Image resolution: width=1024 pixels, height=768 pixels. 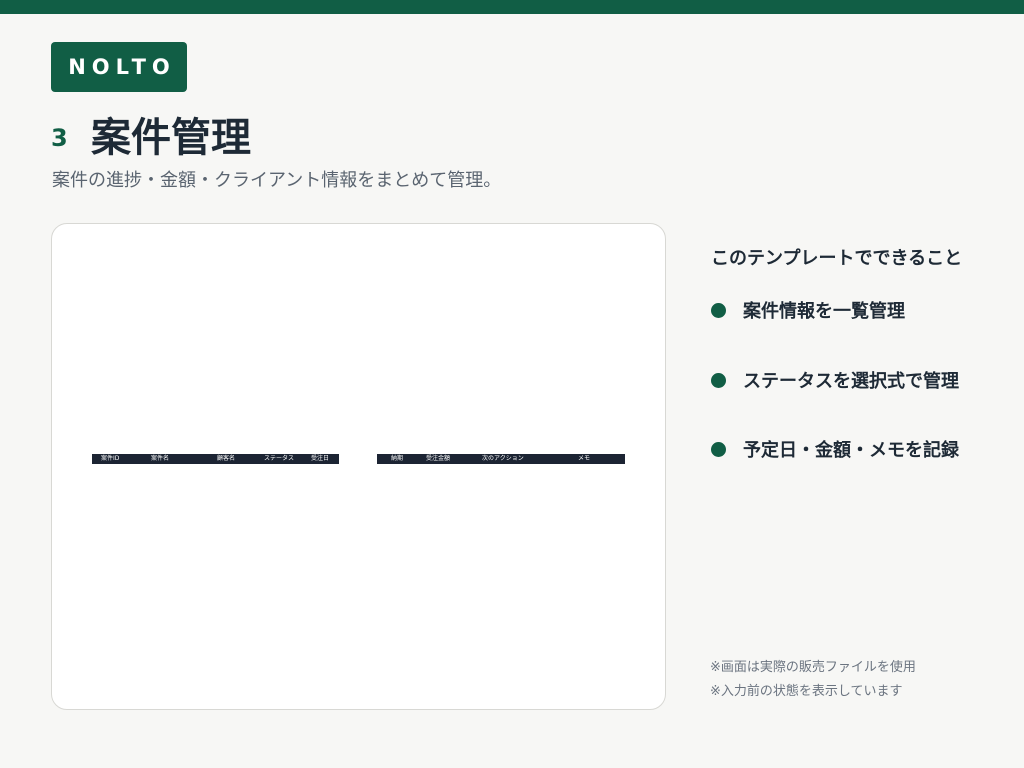 What do you see at coordinates (171, 138) in the screenshot?
I see `page-title: 案件管理` at bounding box center [171, 138].